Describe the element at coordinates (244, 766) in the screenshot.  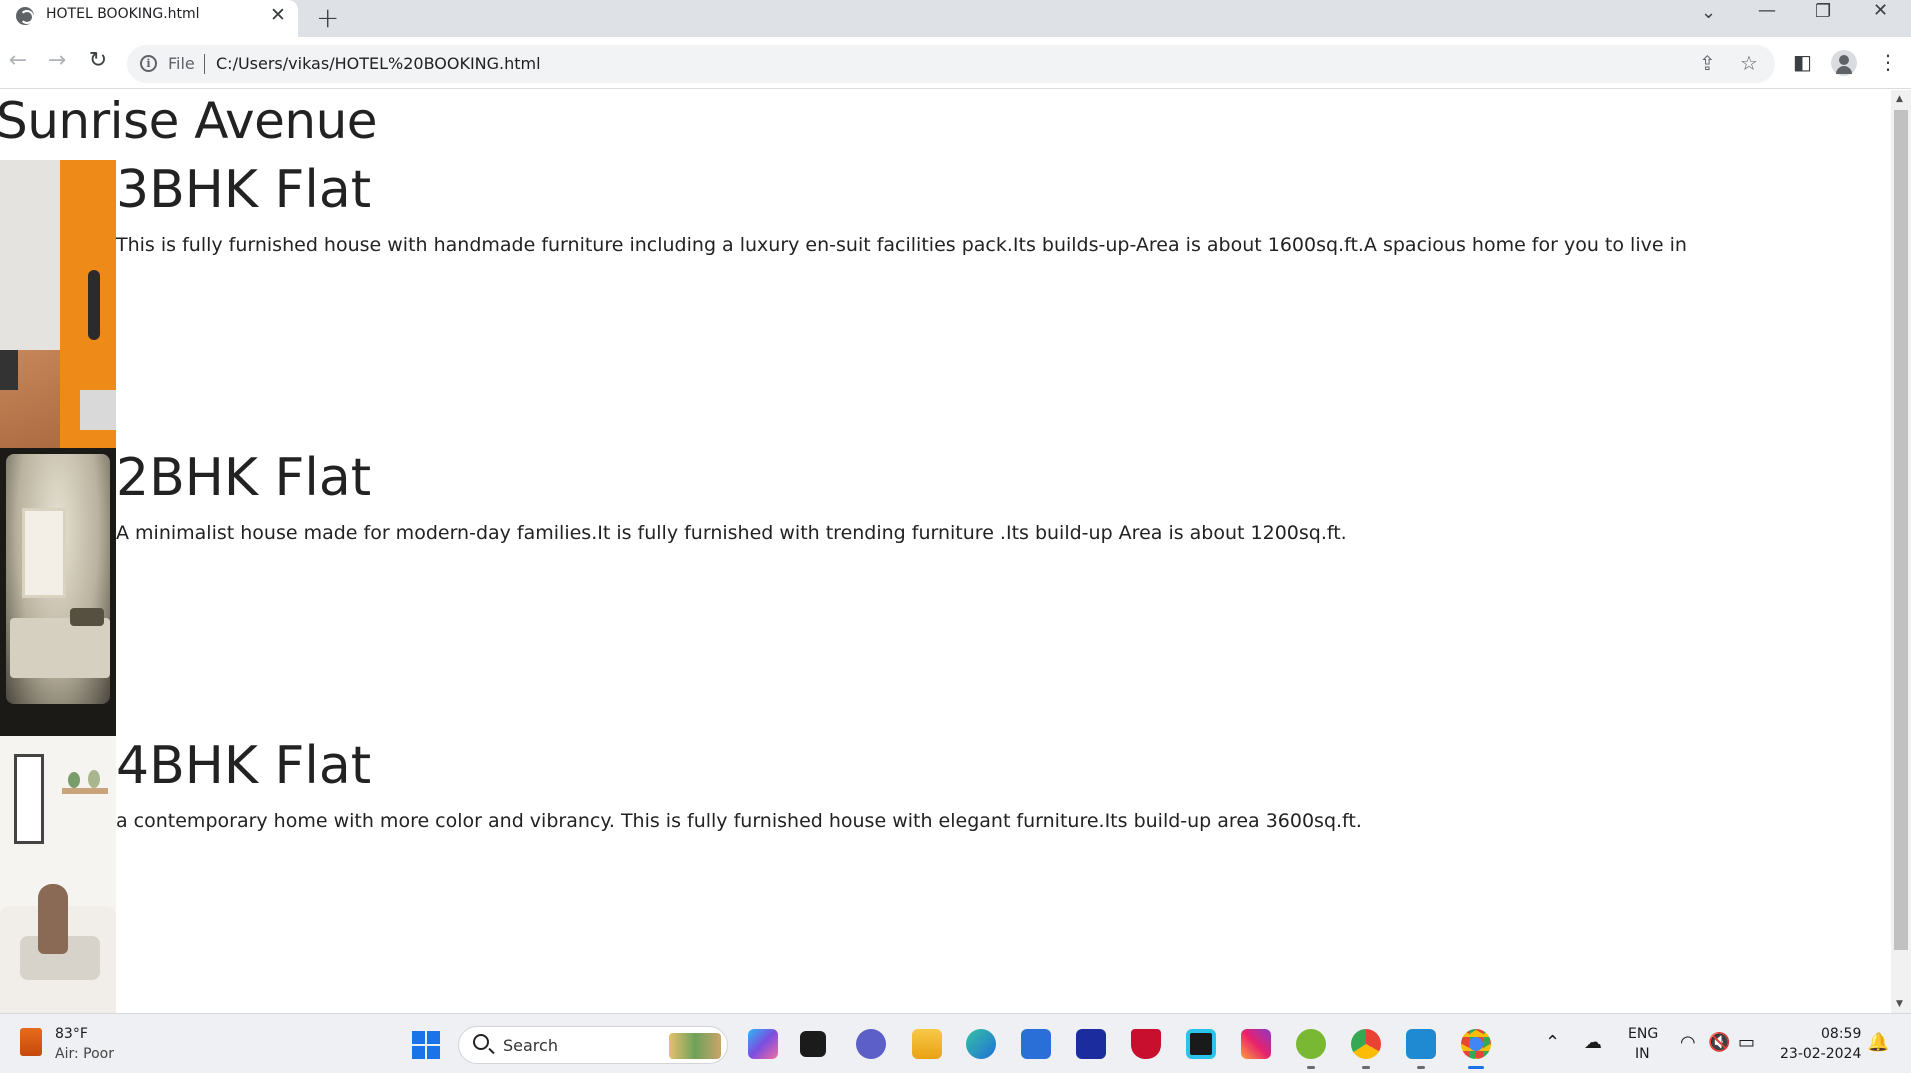
I see `listing-title: 4BHK Flat` at that location.